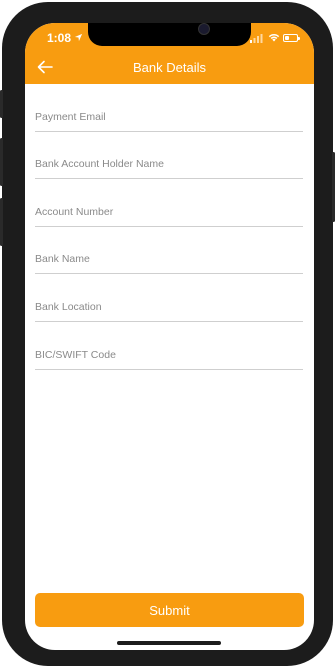 Image resolution: width=335 pixels, height=668 pixels. I want to click on payment-email-field, so click(169, 119).